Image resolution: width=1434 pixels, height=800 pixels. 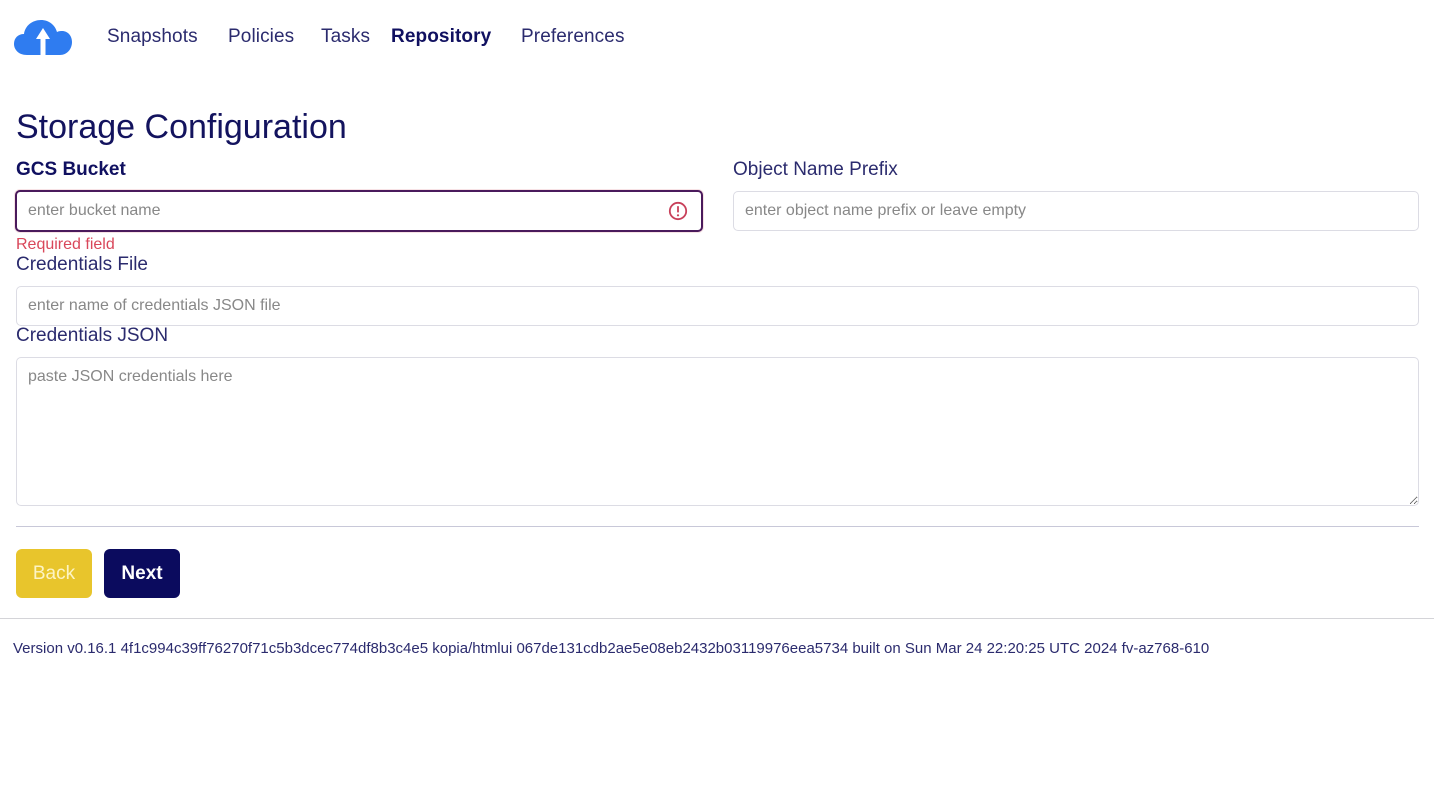 I want to click on credentials-file-input, so click(x=717, y=306).